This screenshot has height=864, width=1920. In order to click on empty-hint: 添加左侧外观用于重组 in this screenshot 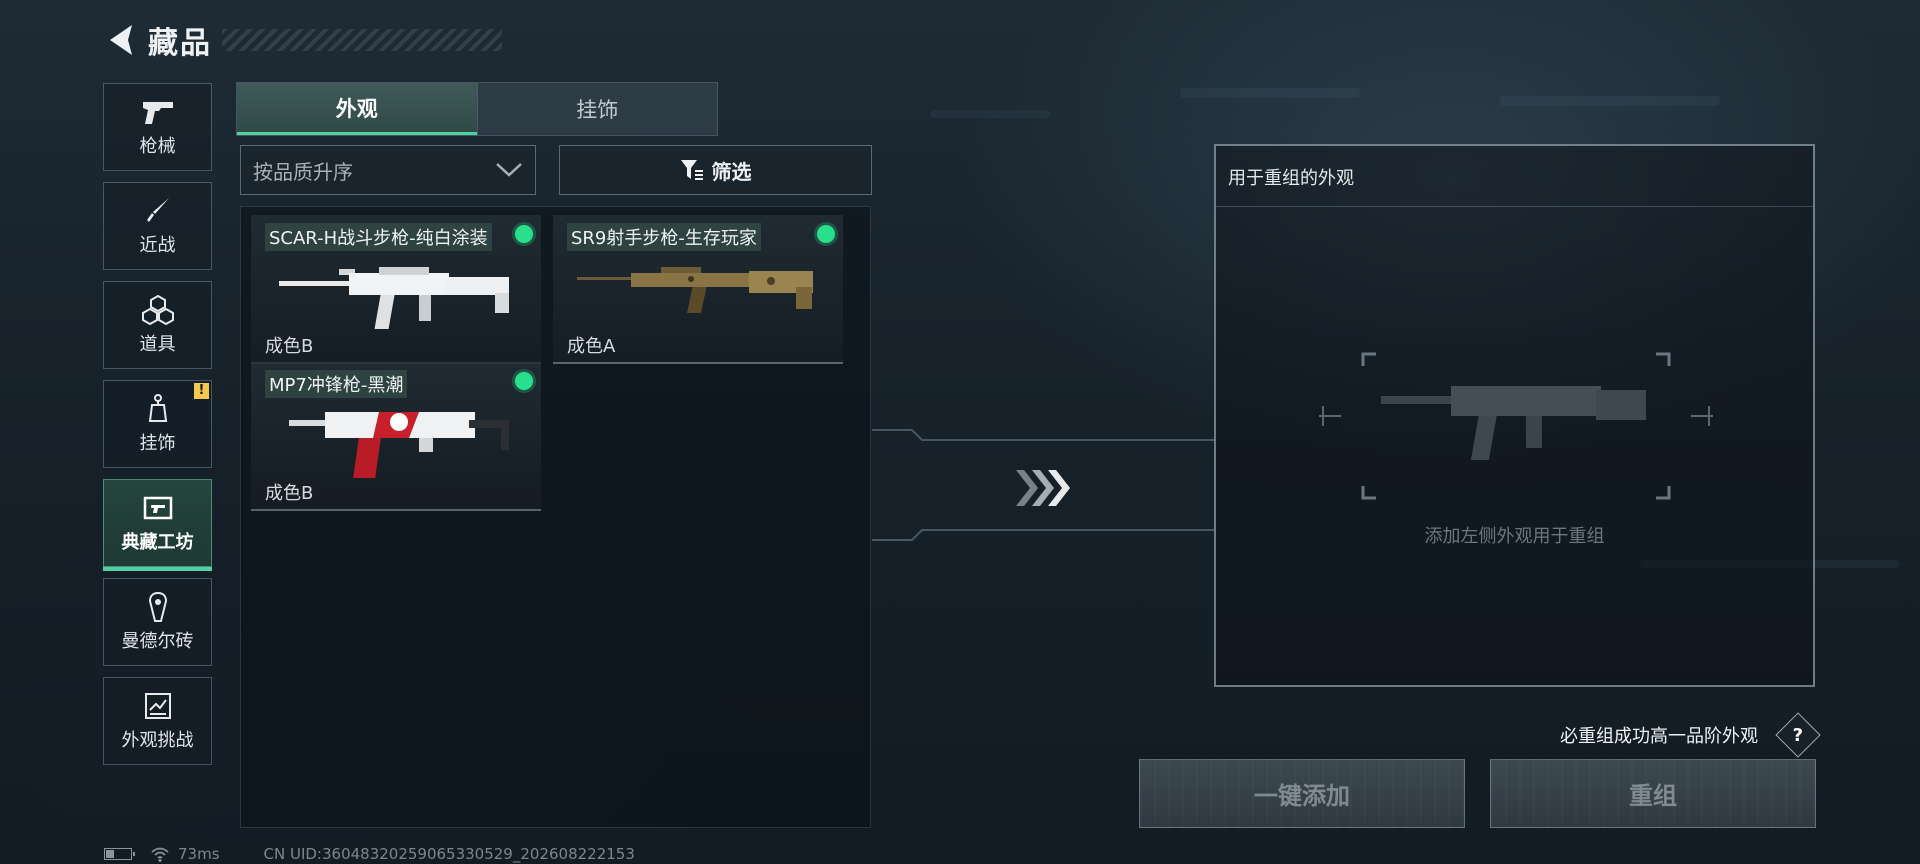, I will do `click(1514, 536)`.